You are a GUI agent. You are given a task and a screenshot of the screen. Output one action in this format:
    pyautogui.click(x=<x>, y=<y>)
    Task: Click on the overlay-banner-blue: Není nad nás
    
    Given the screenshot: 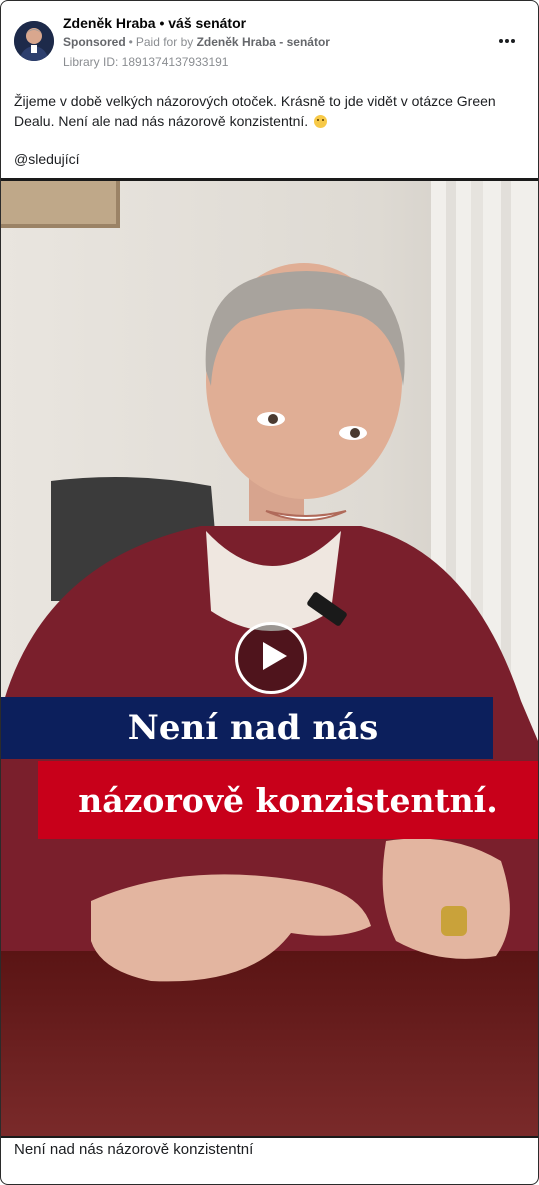 What is the action you would take?
    pyautogui.click(x=247, y=728)
    